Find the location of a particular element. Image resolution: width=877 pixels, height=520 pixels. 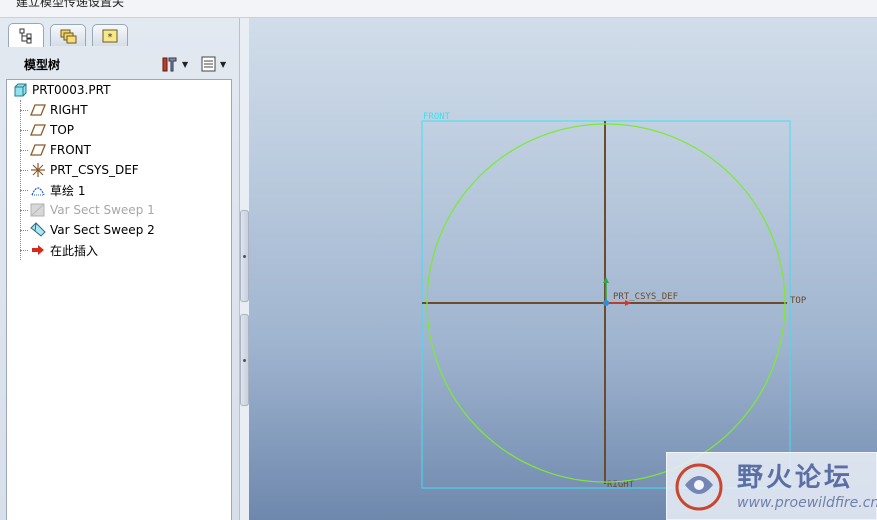

tree-guide-line is located at coordinates (20, 180).